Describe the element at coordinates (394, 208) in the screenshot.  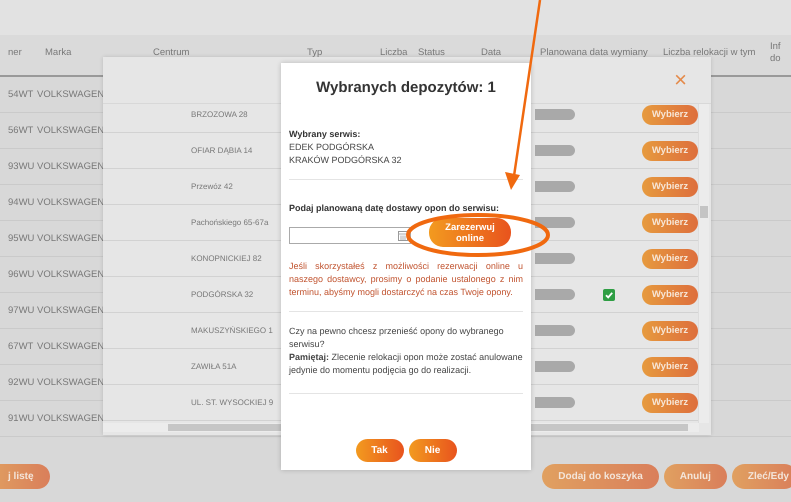
I see `date-label: Podaj planowaną datę dostawy opon do serwisu:` at that location.